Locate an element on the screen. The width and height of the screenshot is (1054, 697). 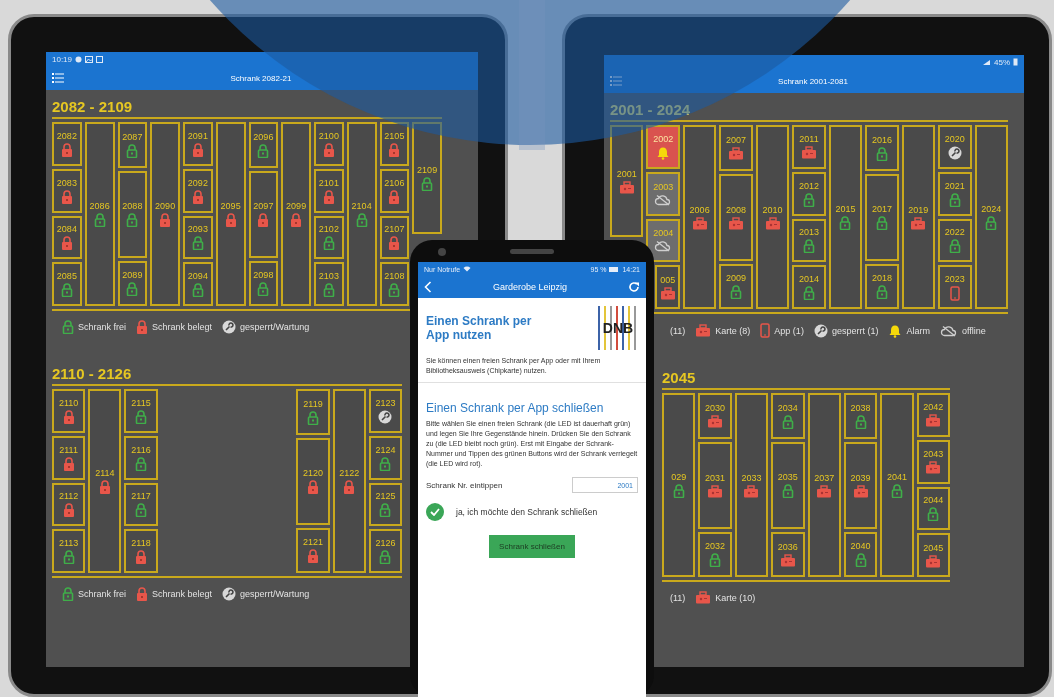
locker-cell: 005 is located at coordinates (667, 287).